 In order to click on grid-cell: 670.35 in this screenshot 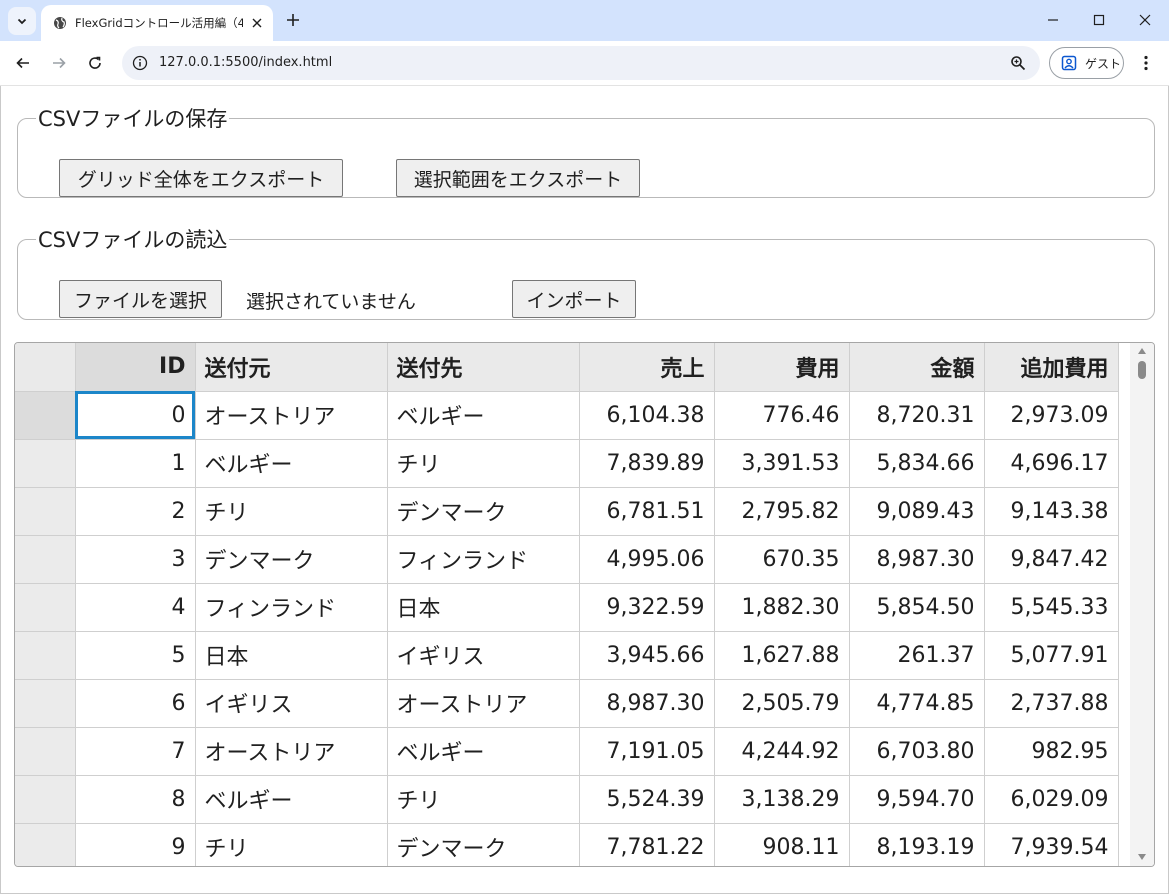, I will do `click(782, 559)`.